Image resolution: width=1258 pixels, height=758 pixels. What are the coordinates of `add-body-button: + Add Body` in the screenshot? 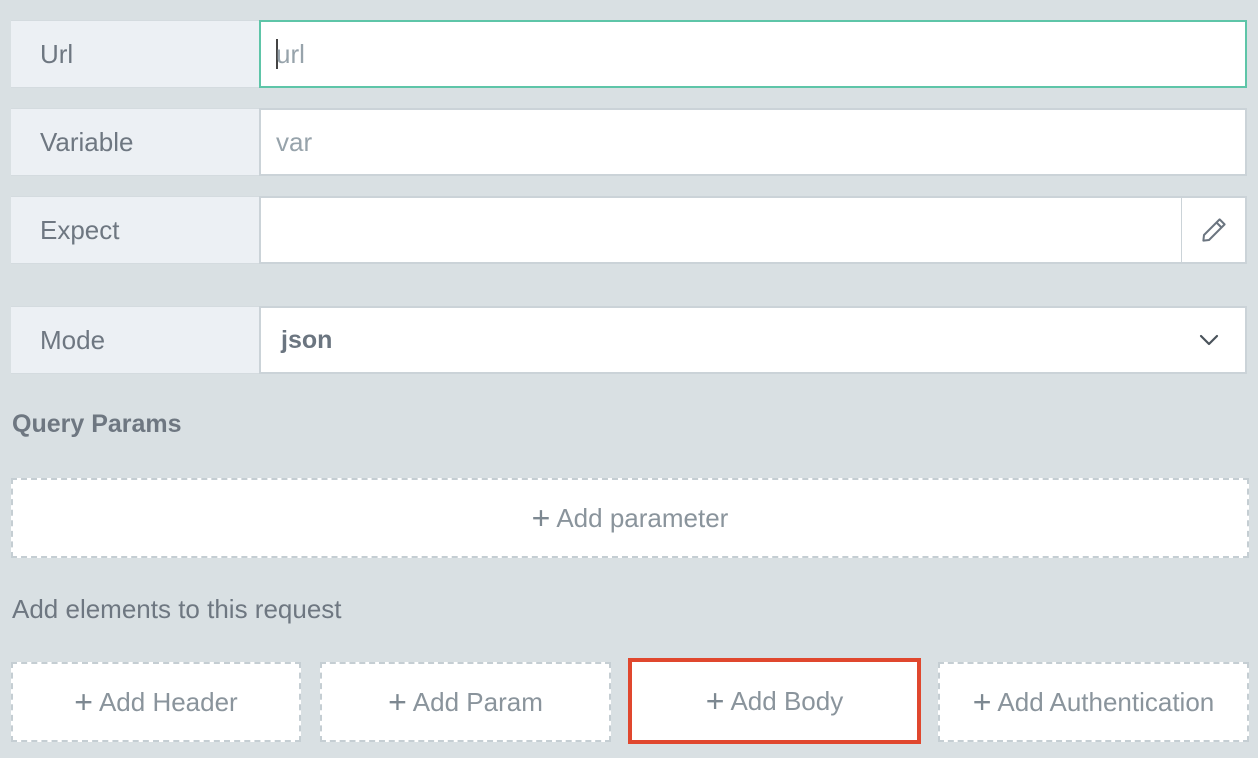 It's located at (774, 701).